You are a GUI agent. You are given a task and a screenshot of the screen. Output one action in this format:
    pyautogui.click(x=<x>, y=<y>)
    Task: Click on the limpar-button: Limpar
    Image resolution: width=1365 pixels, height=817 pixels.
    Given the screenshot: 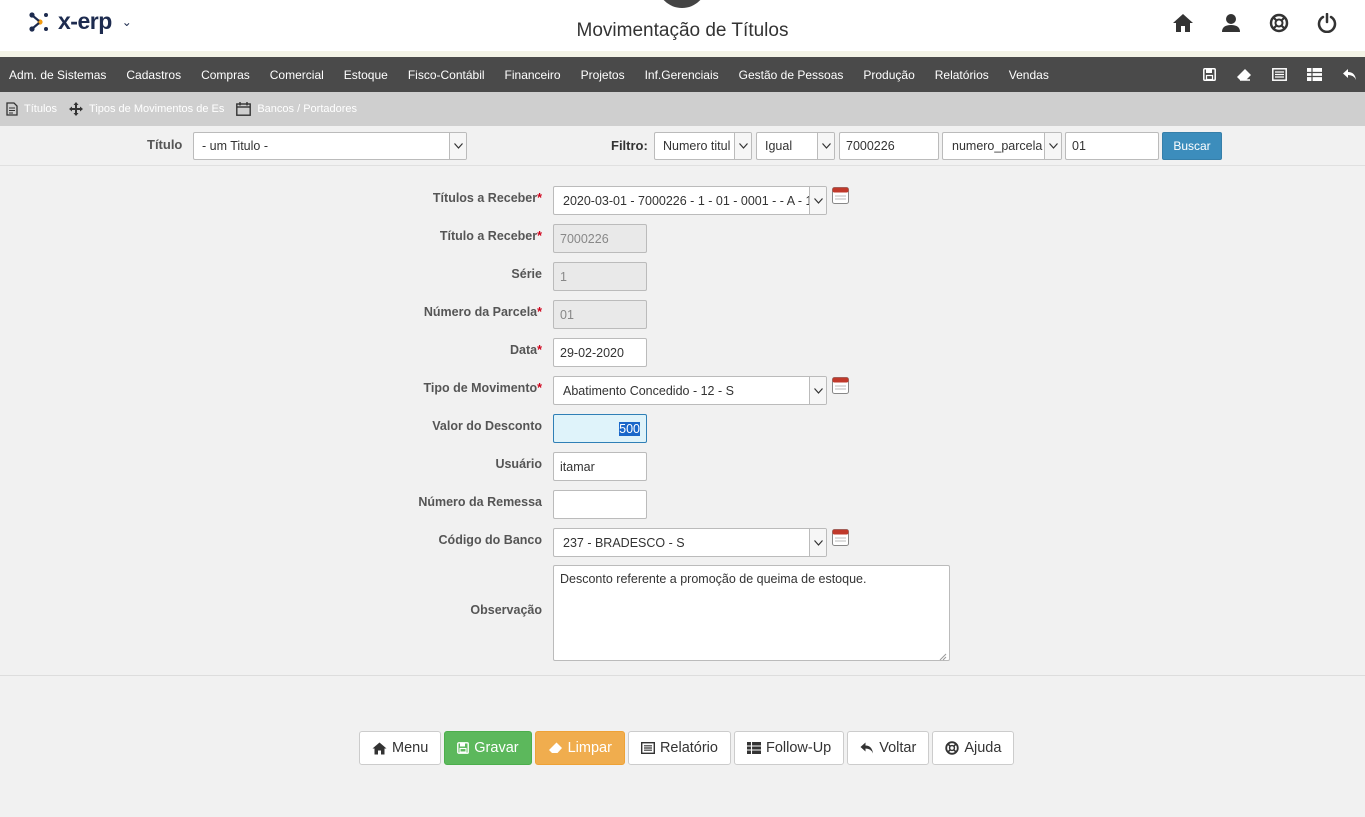 What is the action you would take?
    pyautogui.click(x=579, y=748)
    